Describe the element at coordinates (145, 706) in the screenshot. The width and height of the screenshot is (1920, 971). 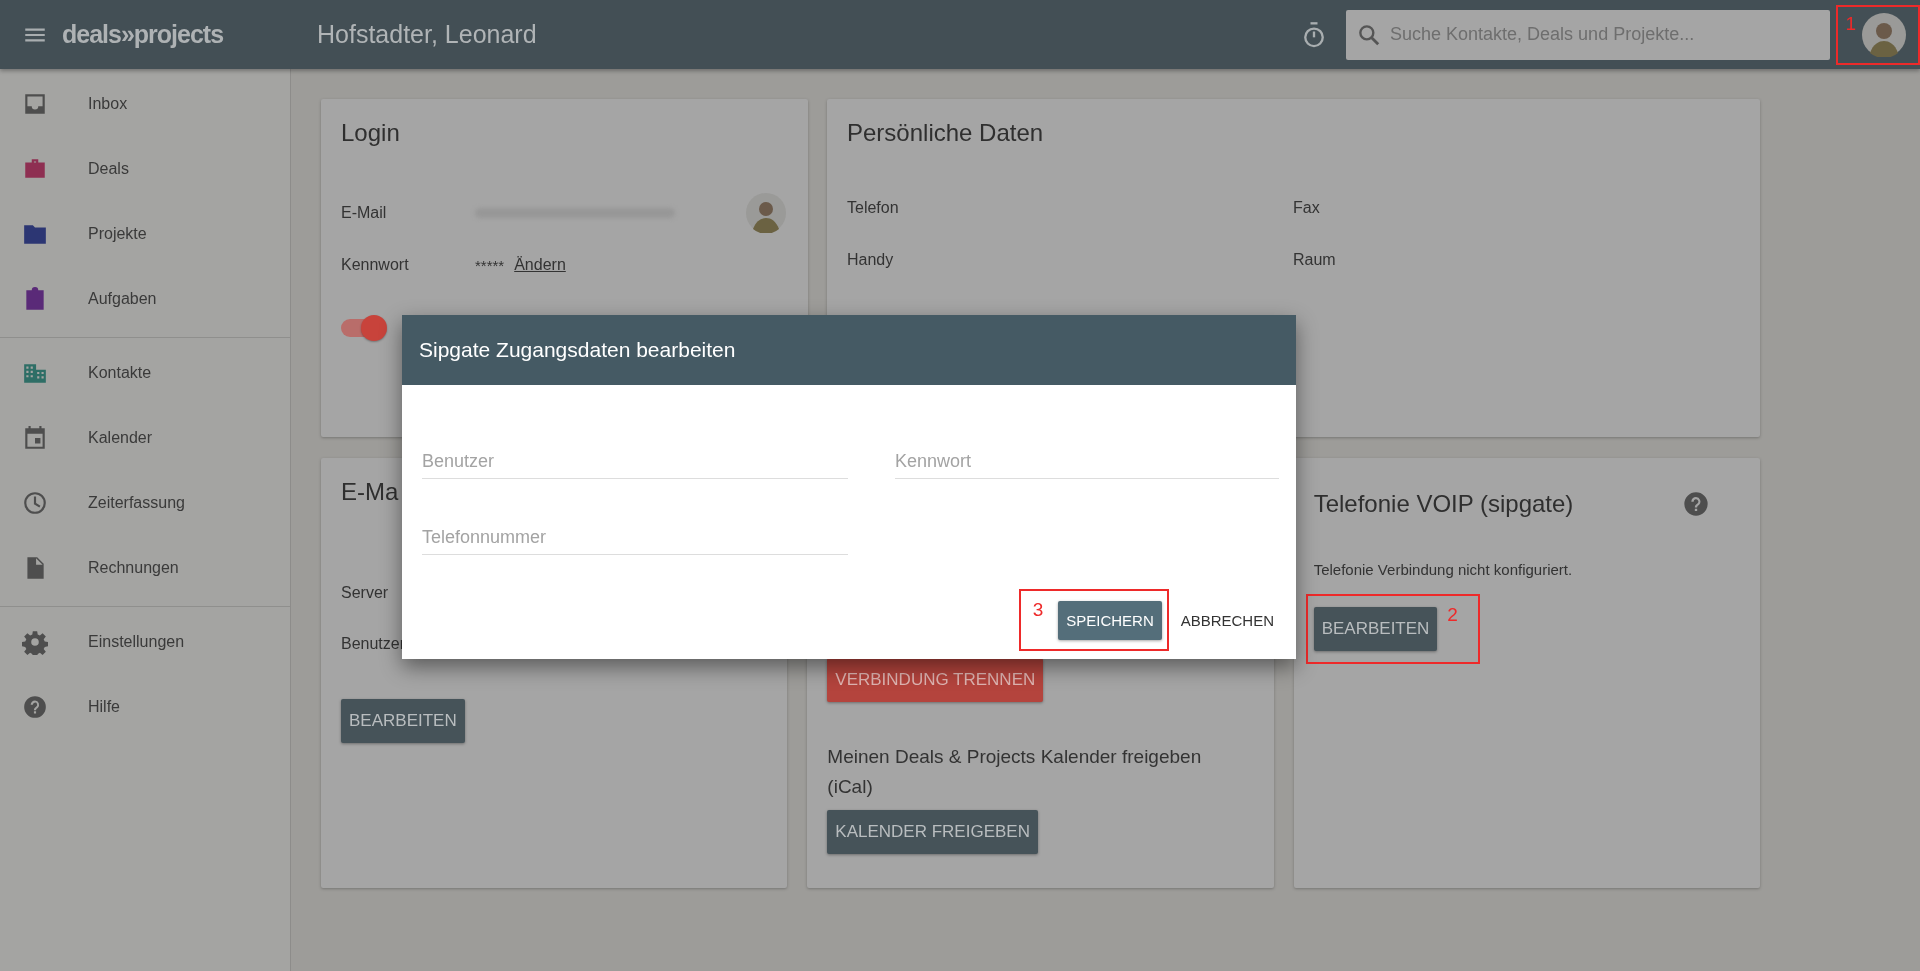
I see `sidebar-item: Hilfe` at that location.